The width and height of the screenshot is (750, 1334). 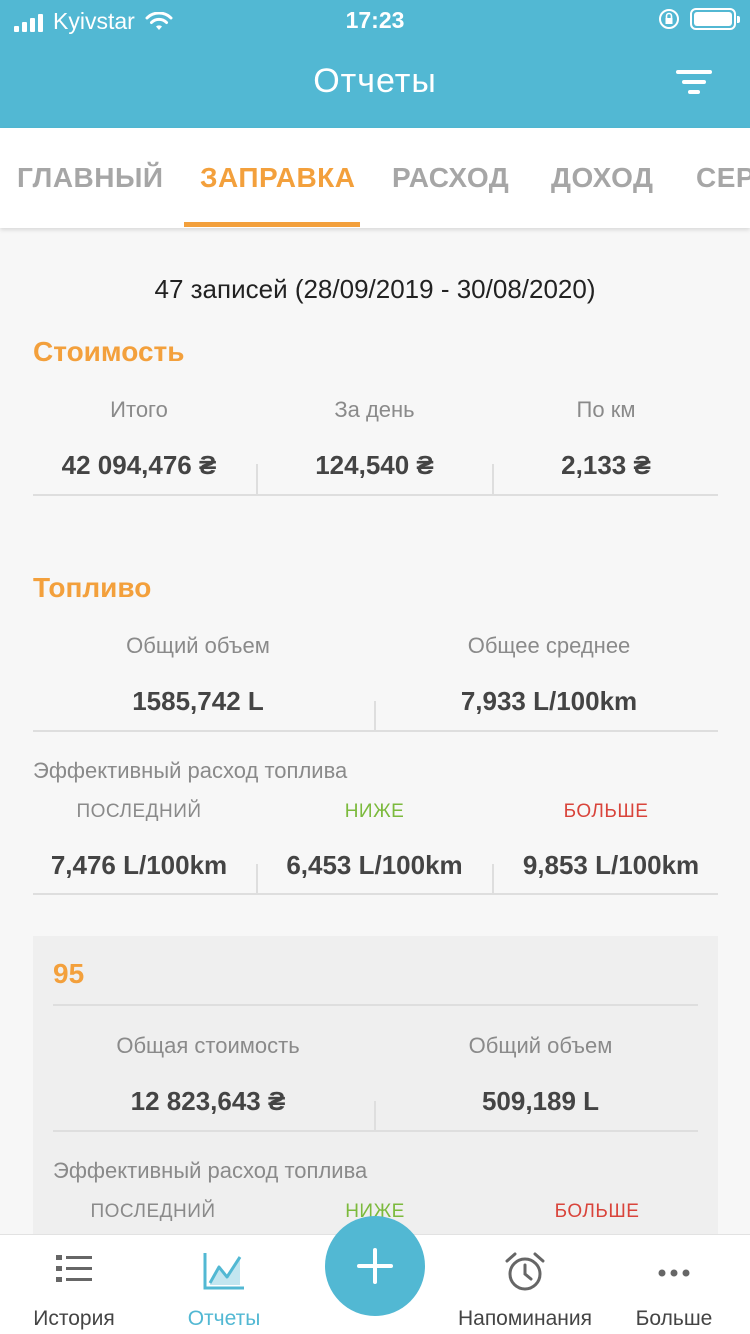 I want to click on report-tabs: ГЛАВНЫЙ ЗАПРАВКА РАСХОД ДОХОД СЕР, so click(x=375, y=178).